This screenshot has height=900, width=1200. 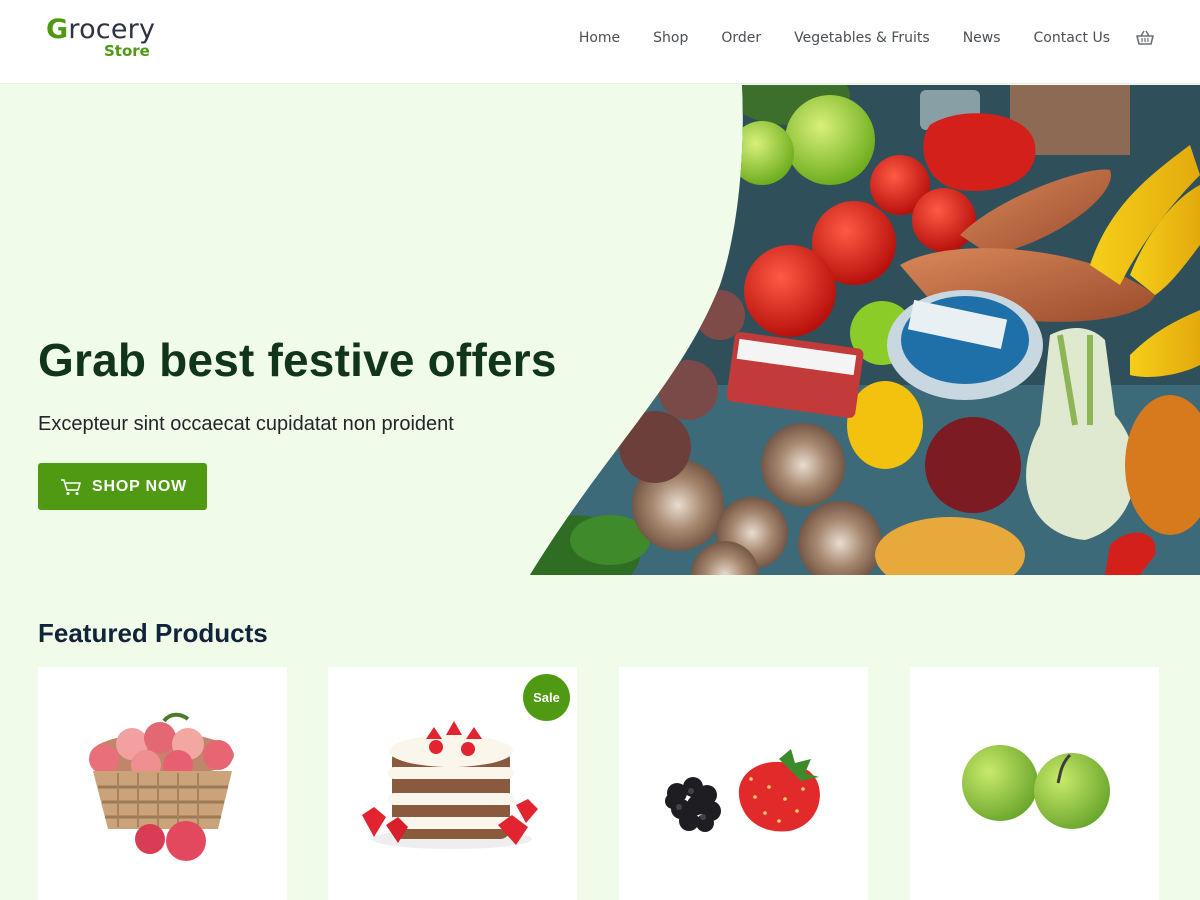 I want to click on site-logo: Grocery Store, so click(x=106, y=39).